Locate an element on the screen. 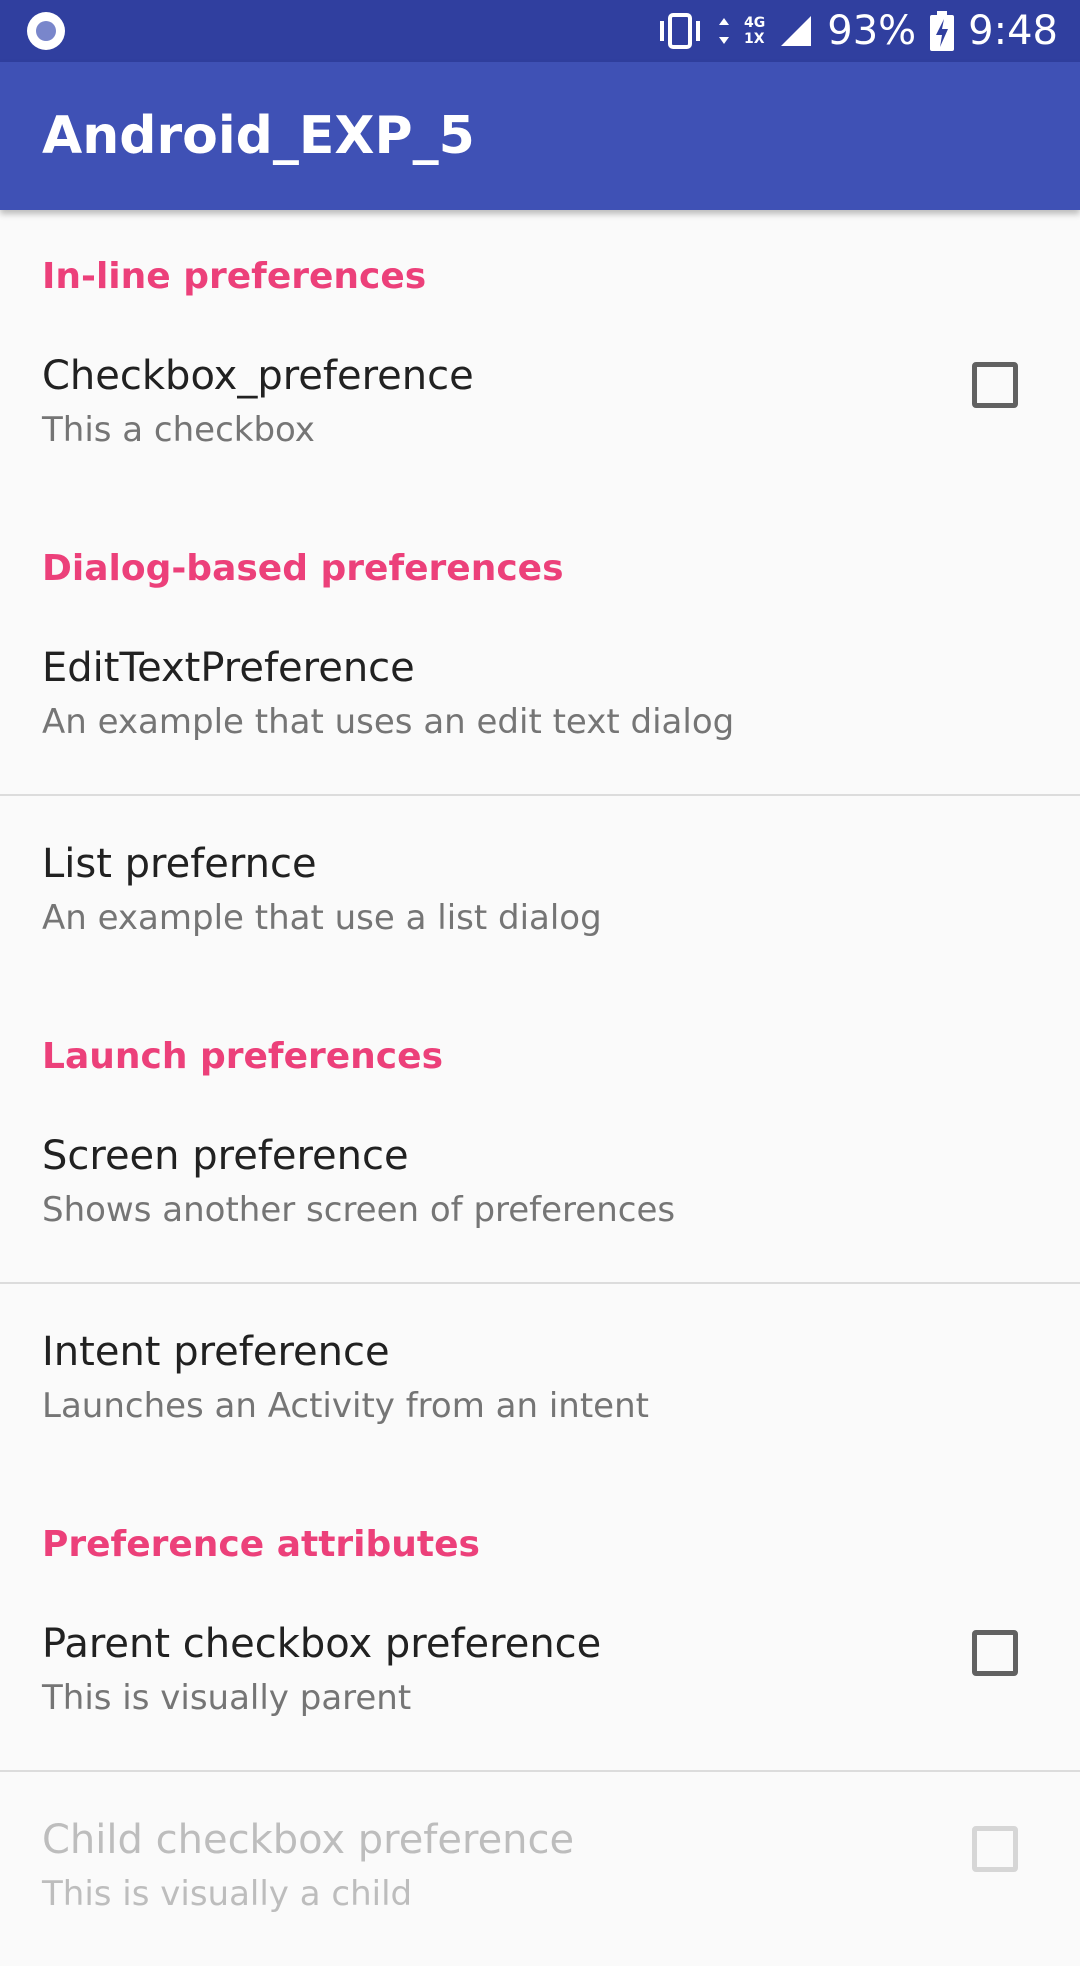 The width and height of the screenshot is (1080, 1966). pref-summary: Shows another screen of preferences is located at coordinates (359, 1210).